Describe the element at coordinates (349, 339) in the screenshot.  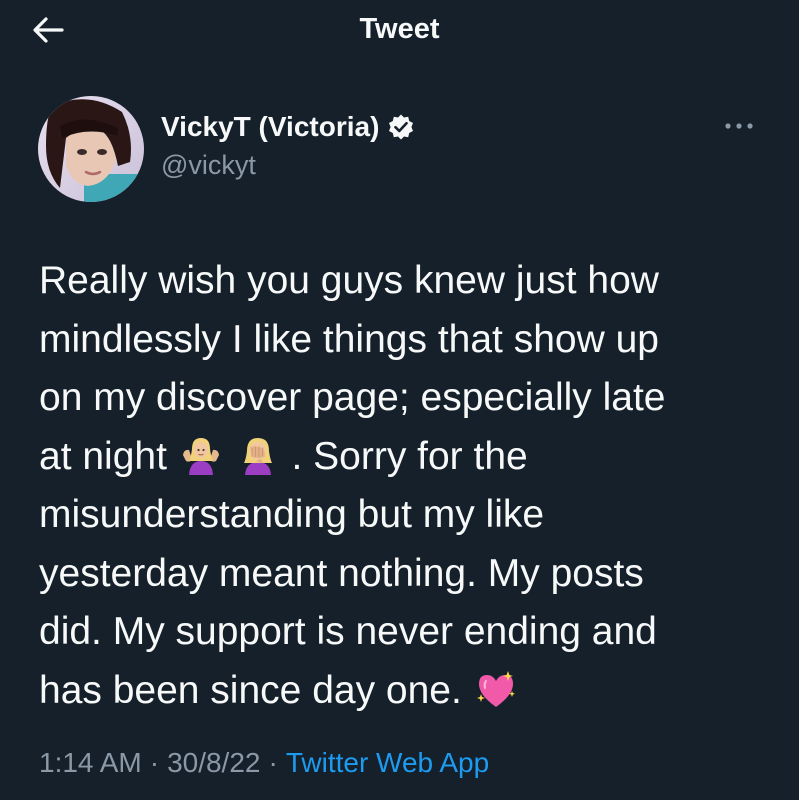
I see `tweet-line: mindlessly I like things that show up` at that location.